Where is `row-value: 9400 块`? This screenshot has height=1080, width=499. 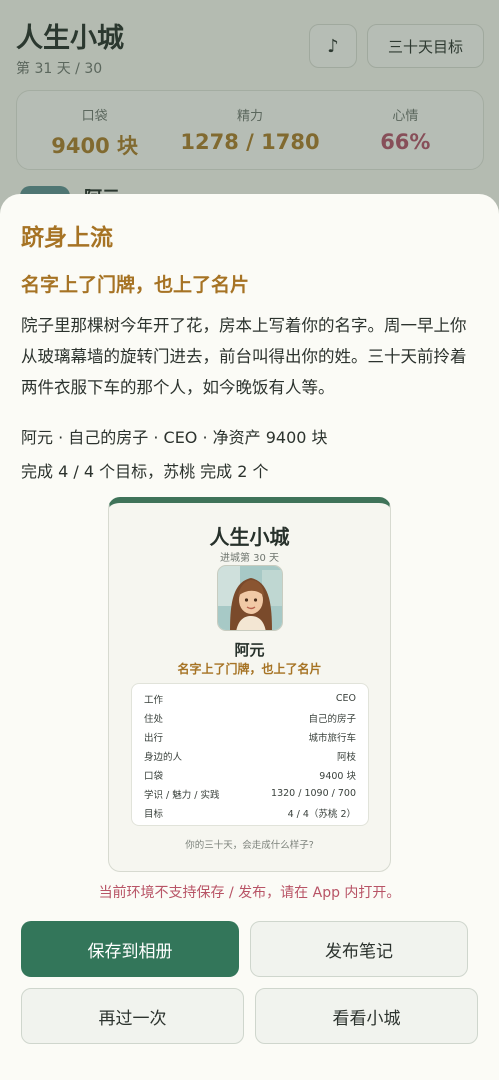
row-value: 9400 块 is located at coordinates (337, 776).